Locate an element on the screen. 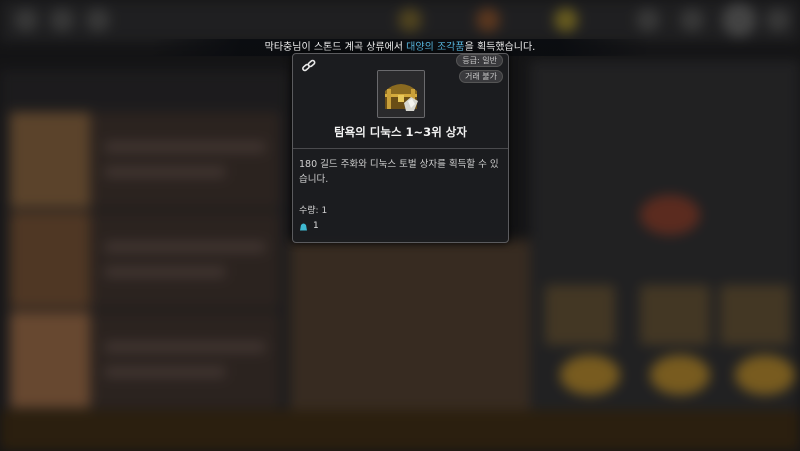  item-icon-frame is located at coordinates (401, 94).